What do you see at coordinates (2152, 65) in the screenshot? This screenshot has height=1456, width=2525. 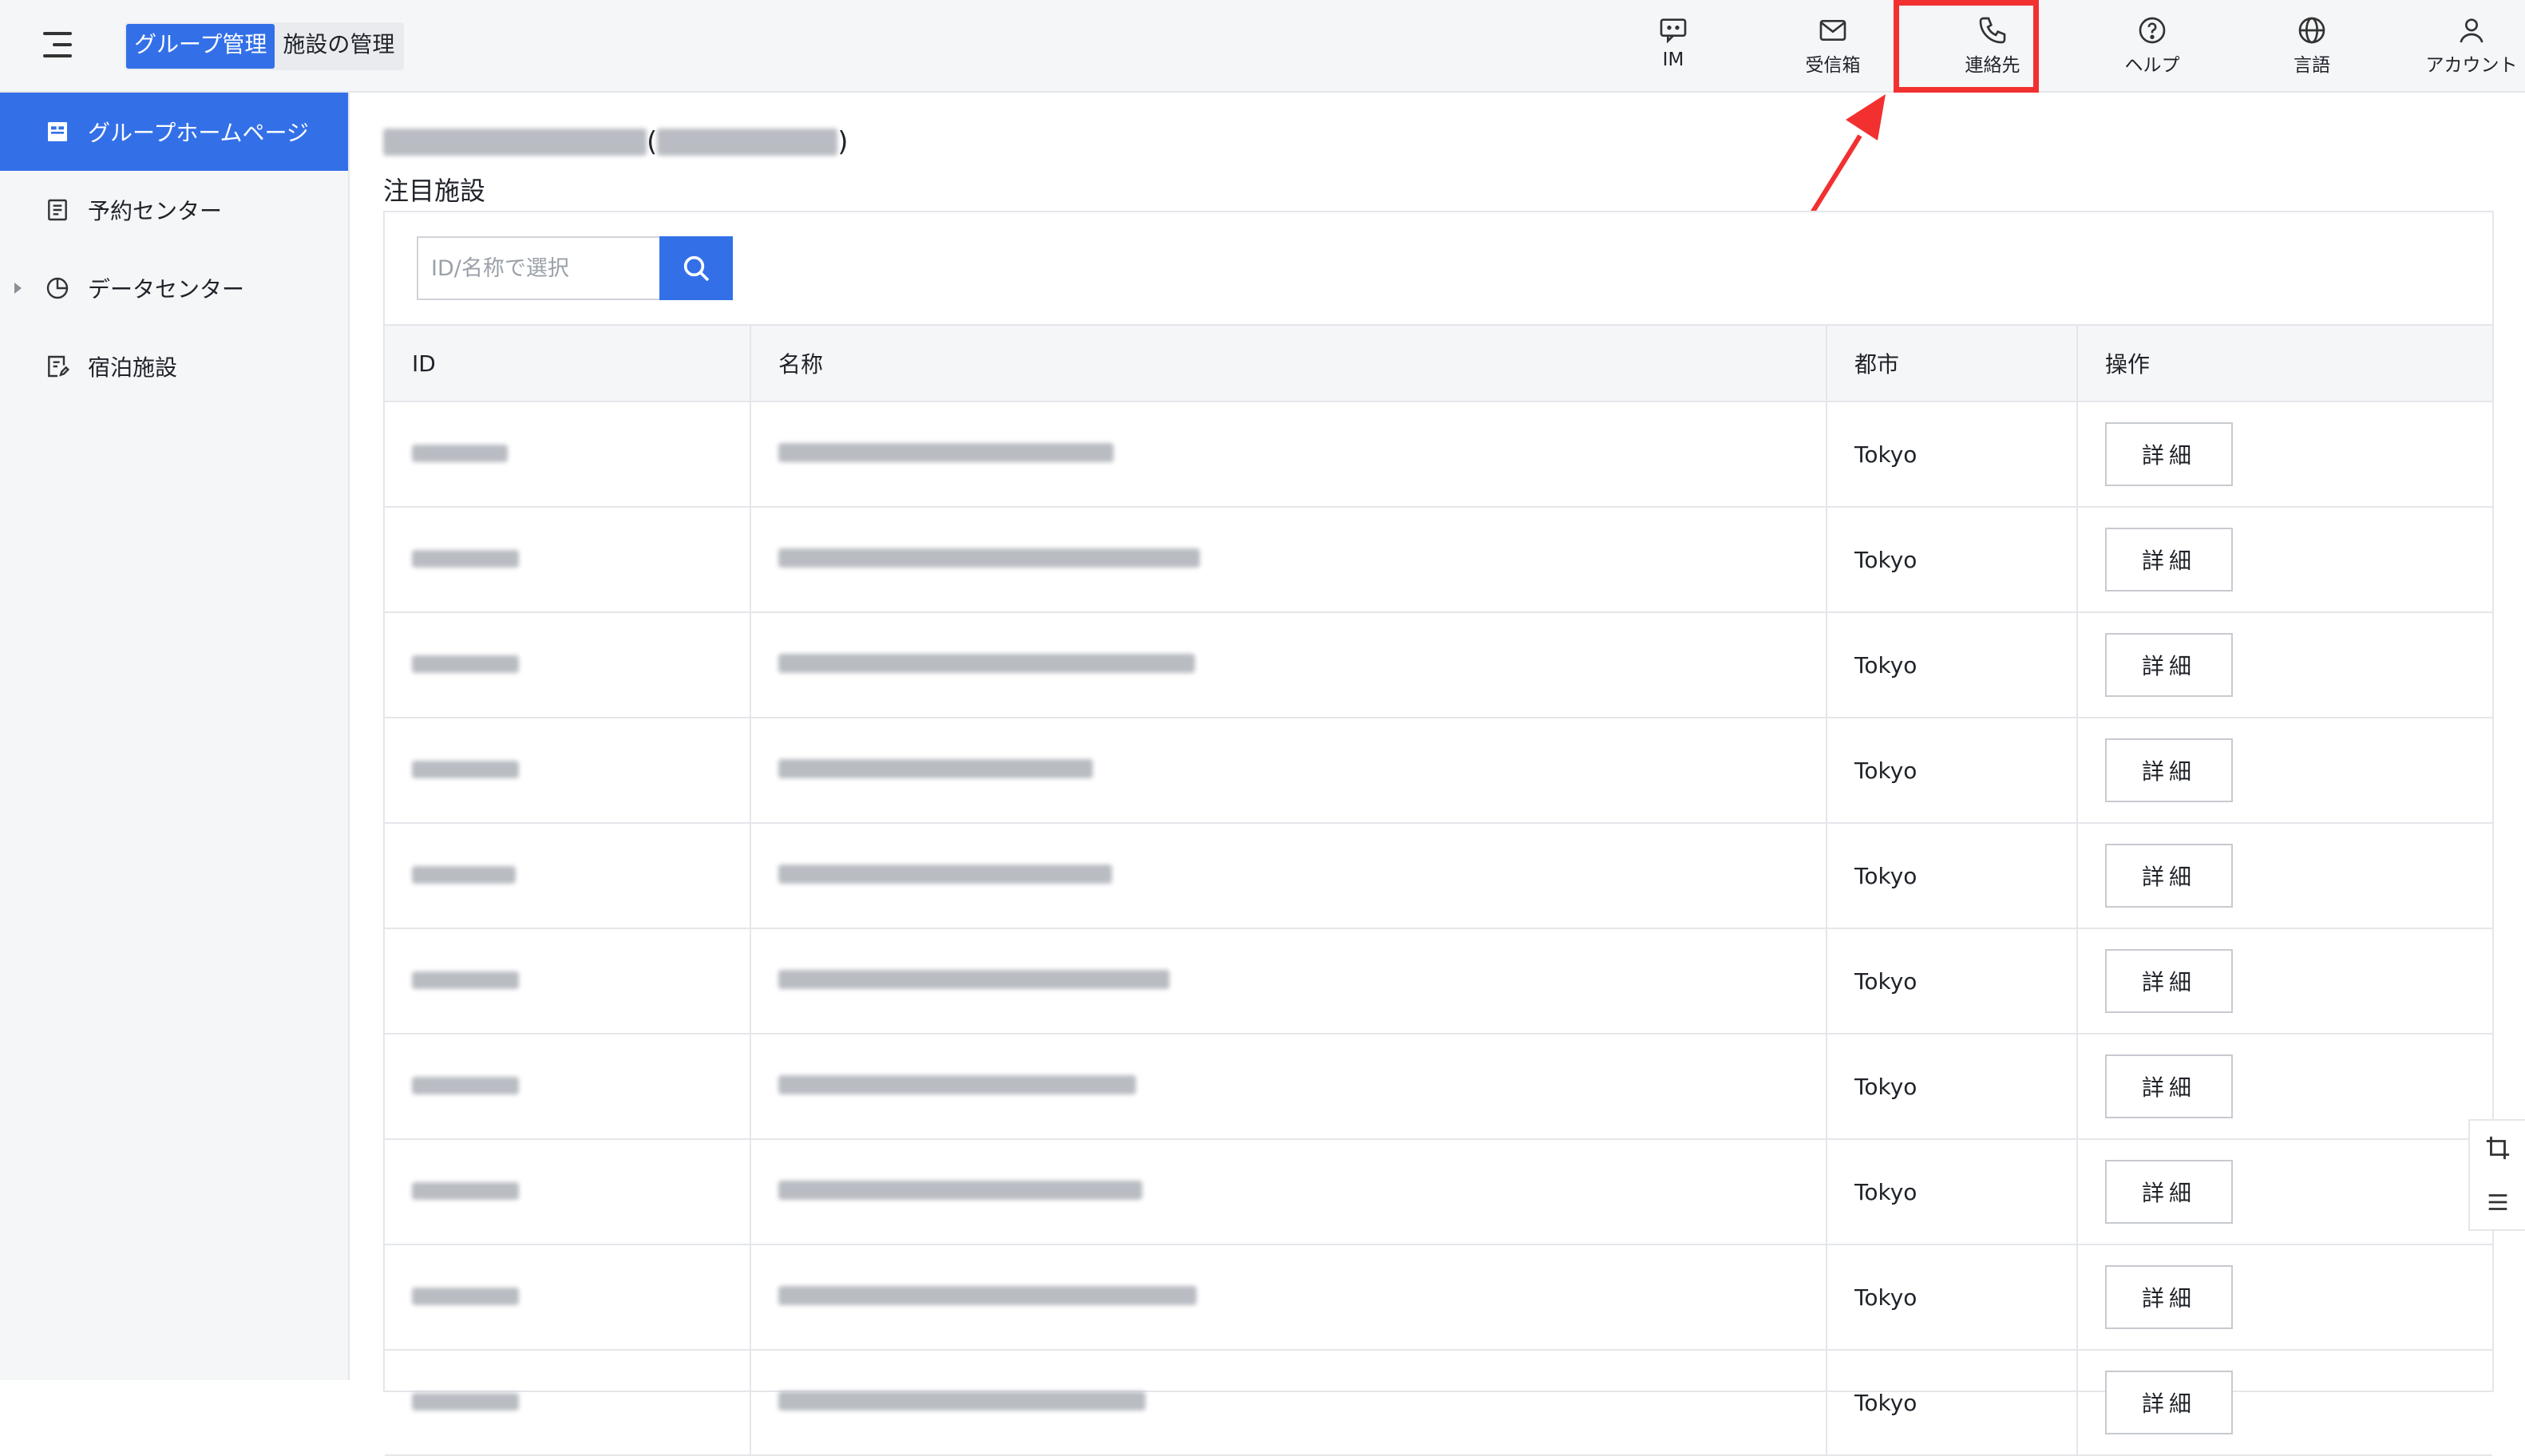 I see `nav-help-label: ヘルプ` at bounding box center [2152, 65].